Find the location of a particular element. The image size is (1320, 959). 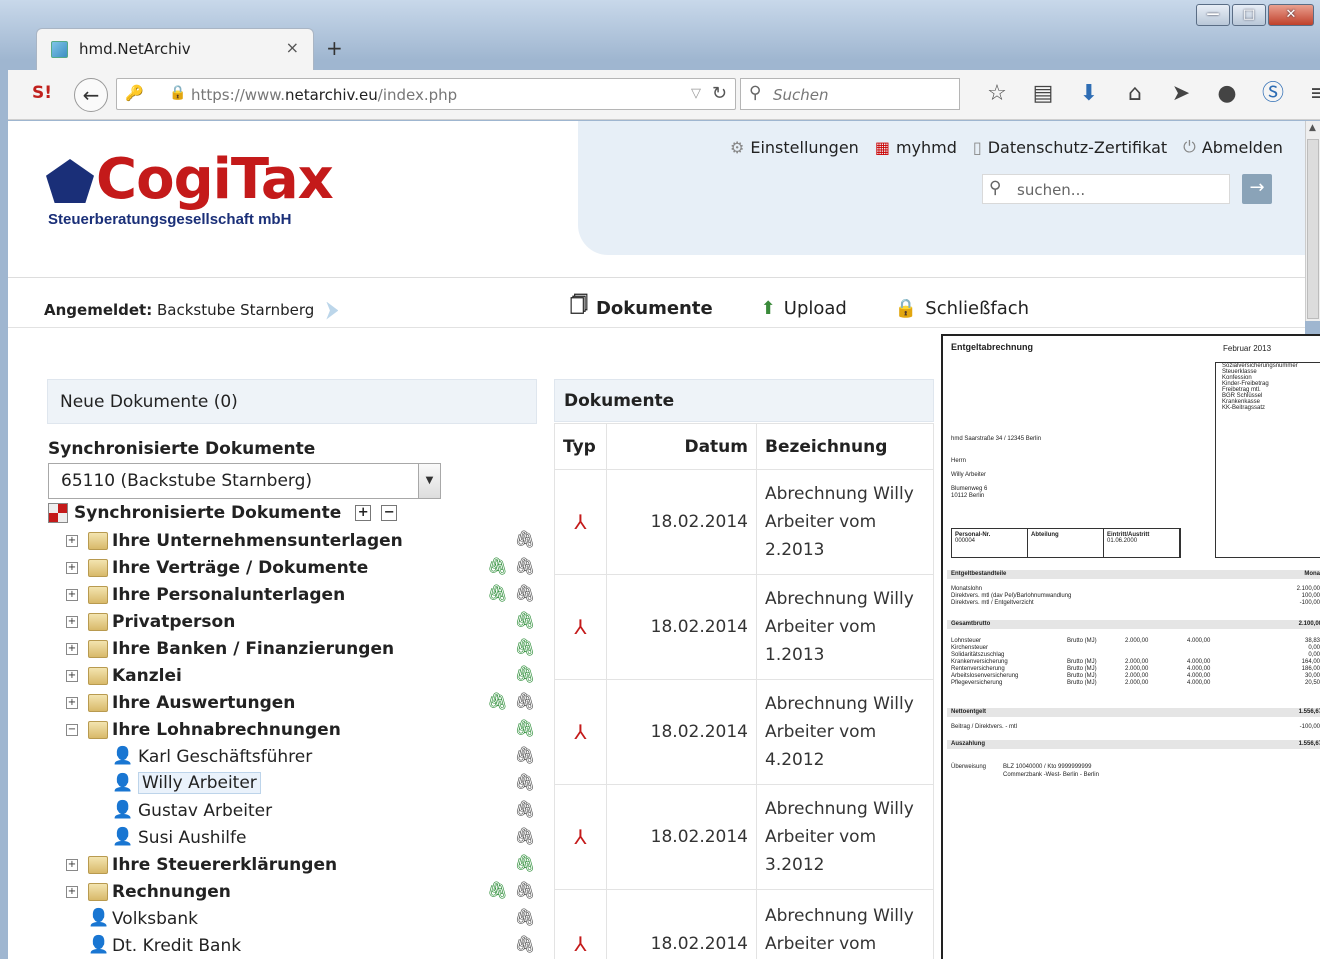

url-text: https://www.netarchiv.eu/index.php is located at coordinates (324, 95).